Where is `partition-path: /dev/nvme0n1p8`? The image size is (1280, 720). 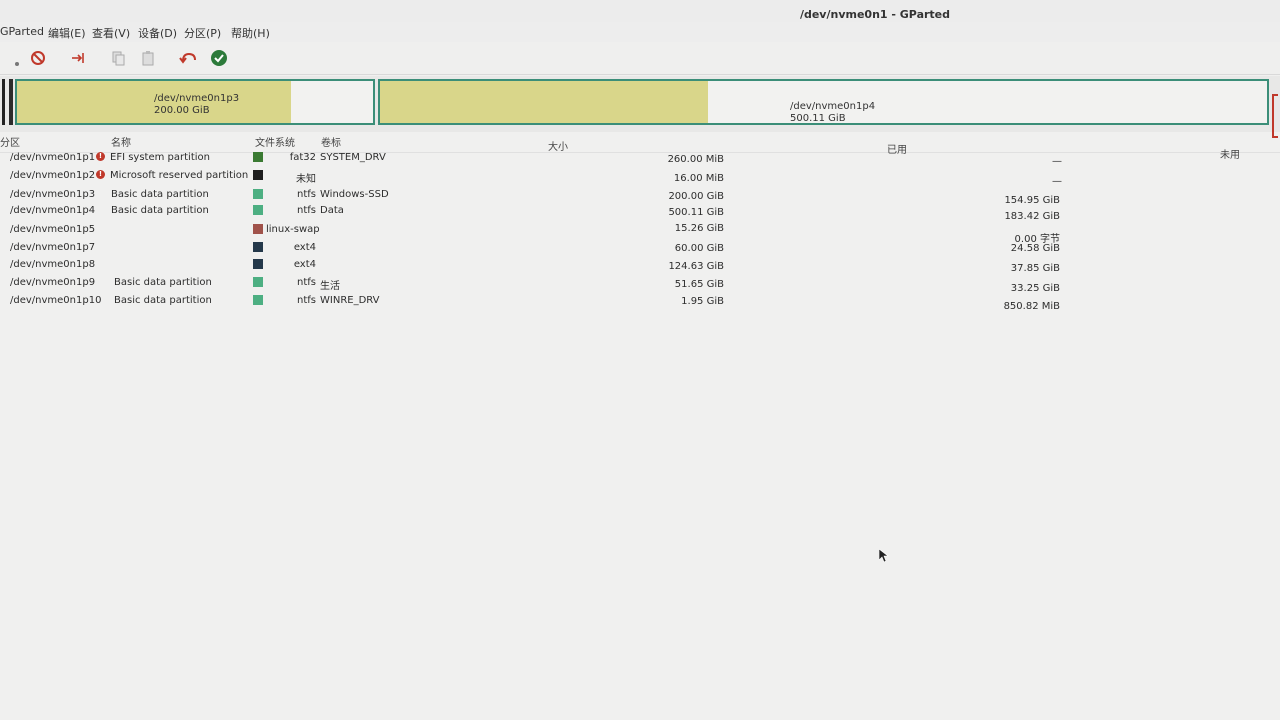 partition-path: /dev/nvme0n1p8 is located at coordinates (53, 264).